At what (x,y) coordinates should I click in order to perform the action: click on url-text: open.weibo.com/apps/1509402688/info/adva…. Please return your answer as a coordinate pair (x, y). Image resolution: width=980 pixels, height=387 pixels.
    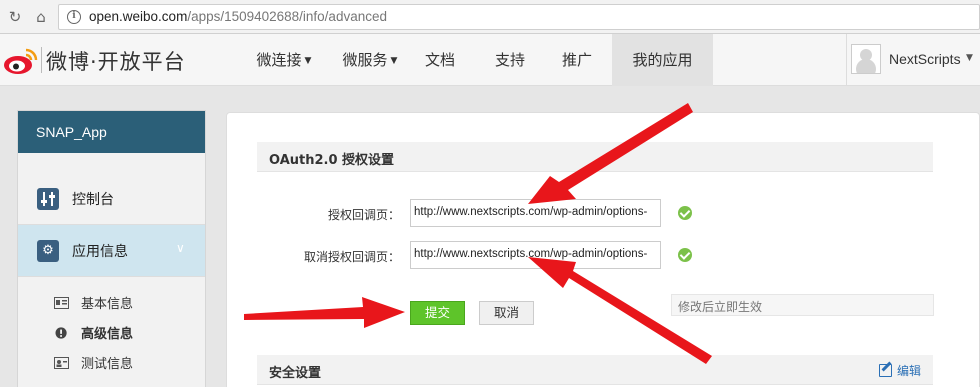
    Looking at the image, I should click on (238, 16).